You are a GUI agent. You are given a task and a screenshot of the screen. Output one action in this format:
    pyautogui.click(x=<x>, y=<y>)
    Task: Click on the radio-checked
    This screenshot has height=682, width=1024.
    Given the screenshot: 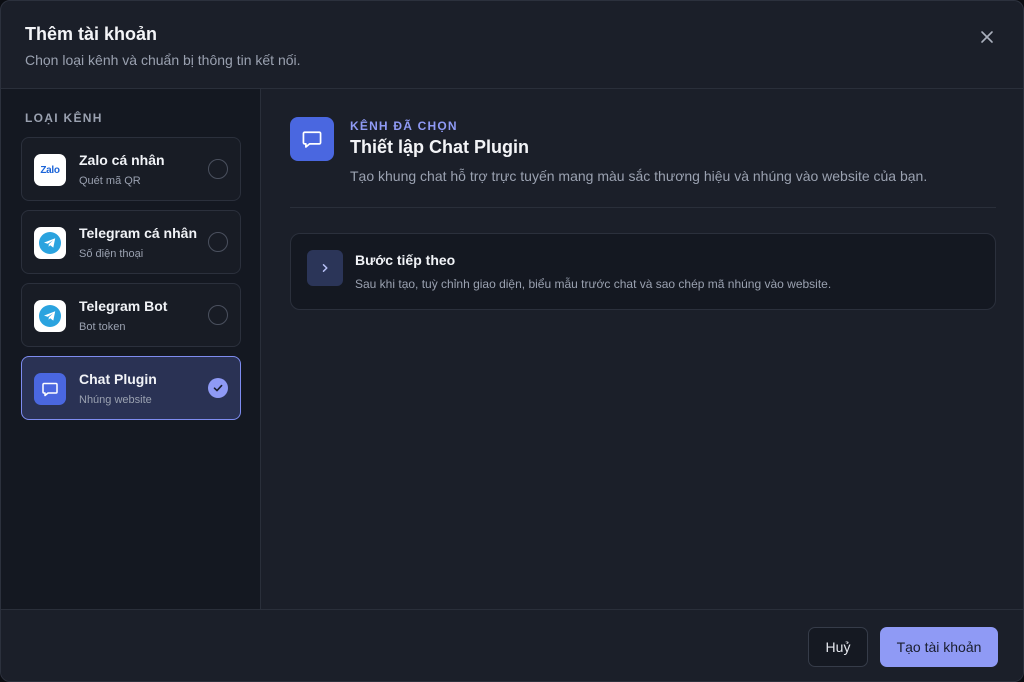 What is the action you would take?
    pyautogui.click(x=218, y=388)
    